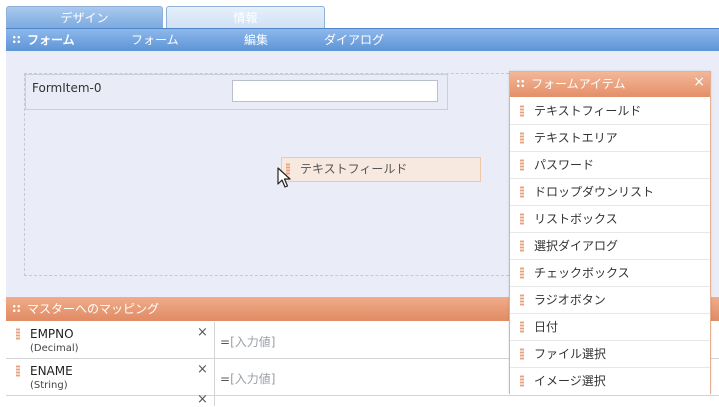 The height and width of the screenshot is (407, 719). What do you see at coordinates (110, 377) in the screenshot?
I see `mapping-field: ENAME (String) ×` at bounding box center [110, 377].